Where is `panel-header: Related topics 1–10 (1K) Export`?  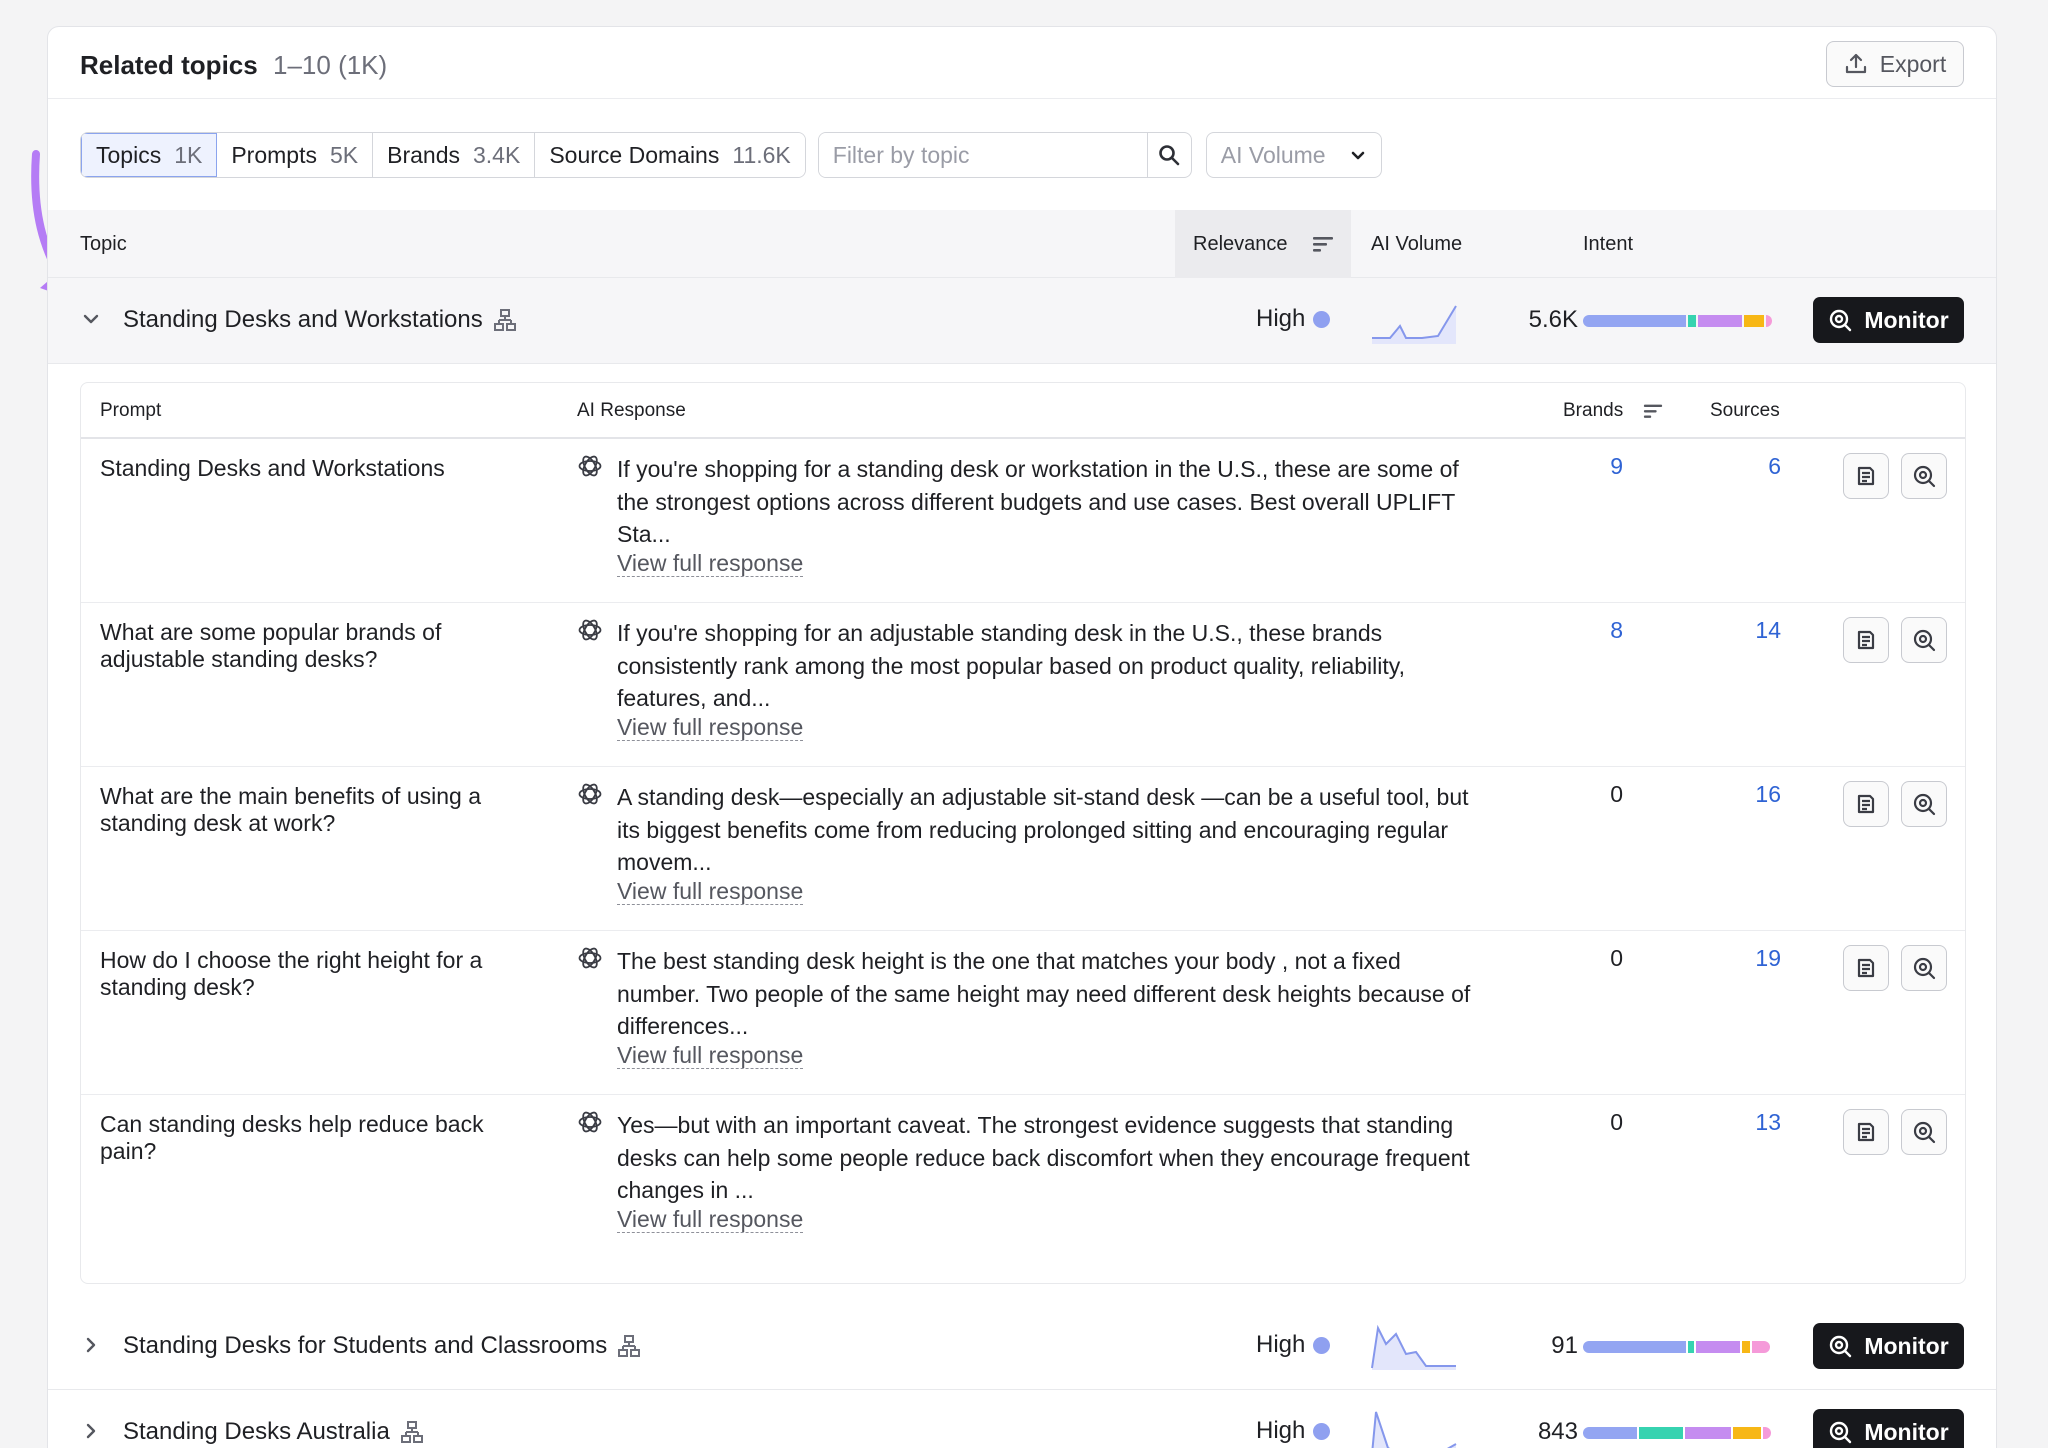 panel-header: Related topics 1–10 (1K) Export is located at coordinates (1022, 63).